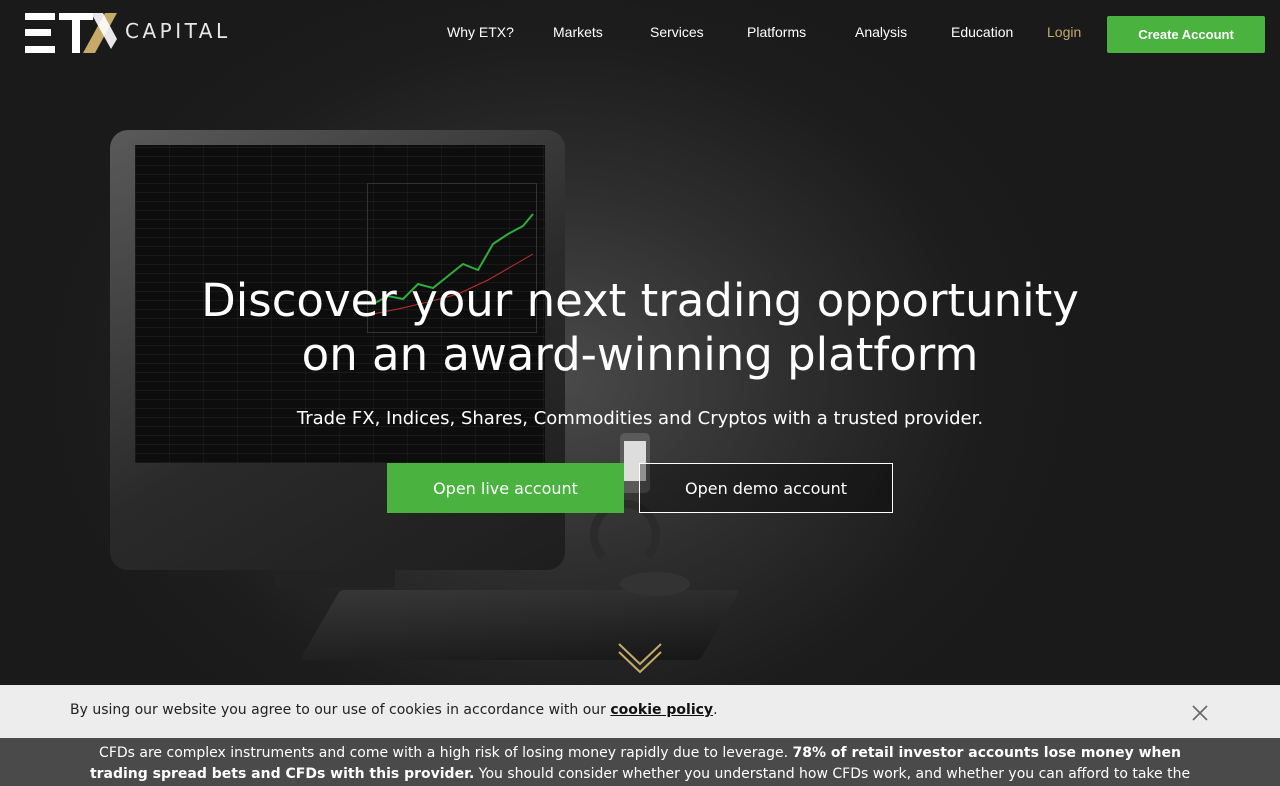  Describe the element at coordinates (655, 584) in the screenshot. I see `mouse-illustration` at that location.